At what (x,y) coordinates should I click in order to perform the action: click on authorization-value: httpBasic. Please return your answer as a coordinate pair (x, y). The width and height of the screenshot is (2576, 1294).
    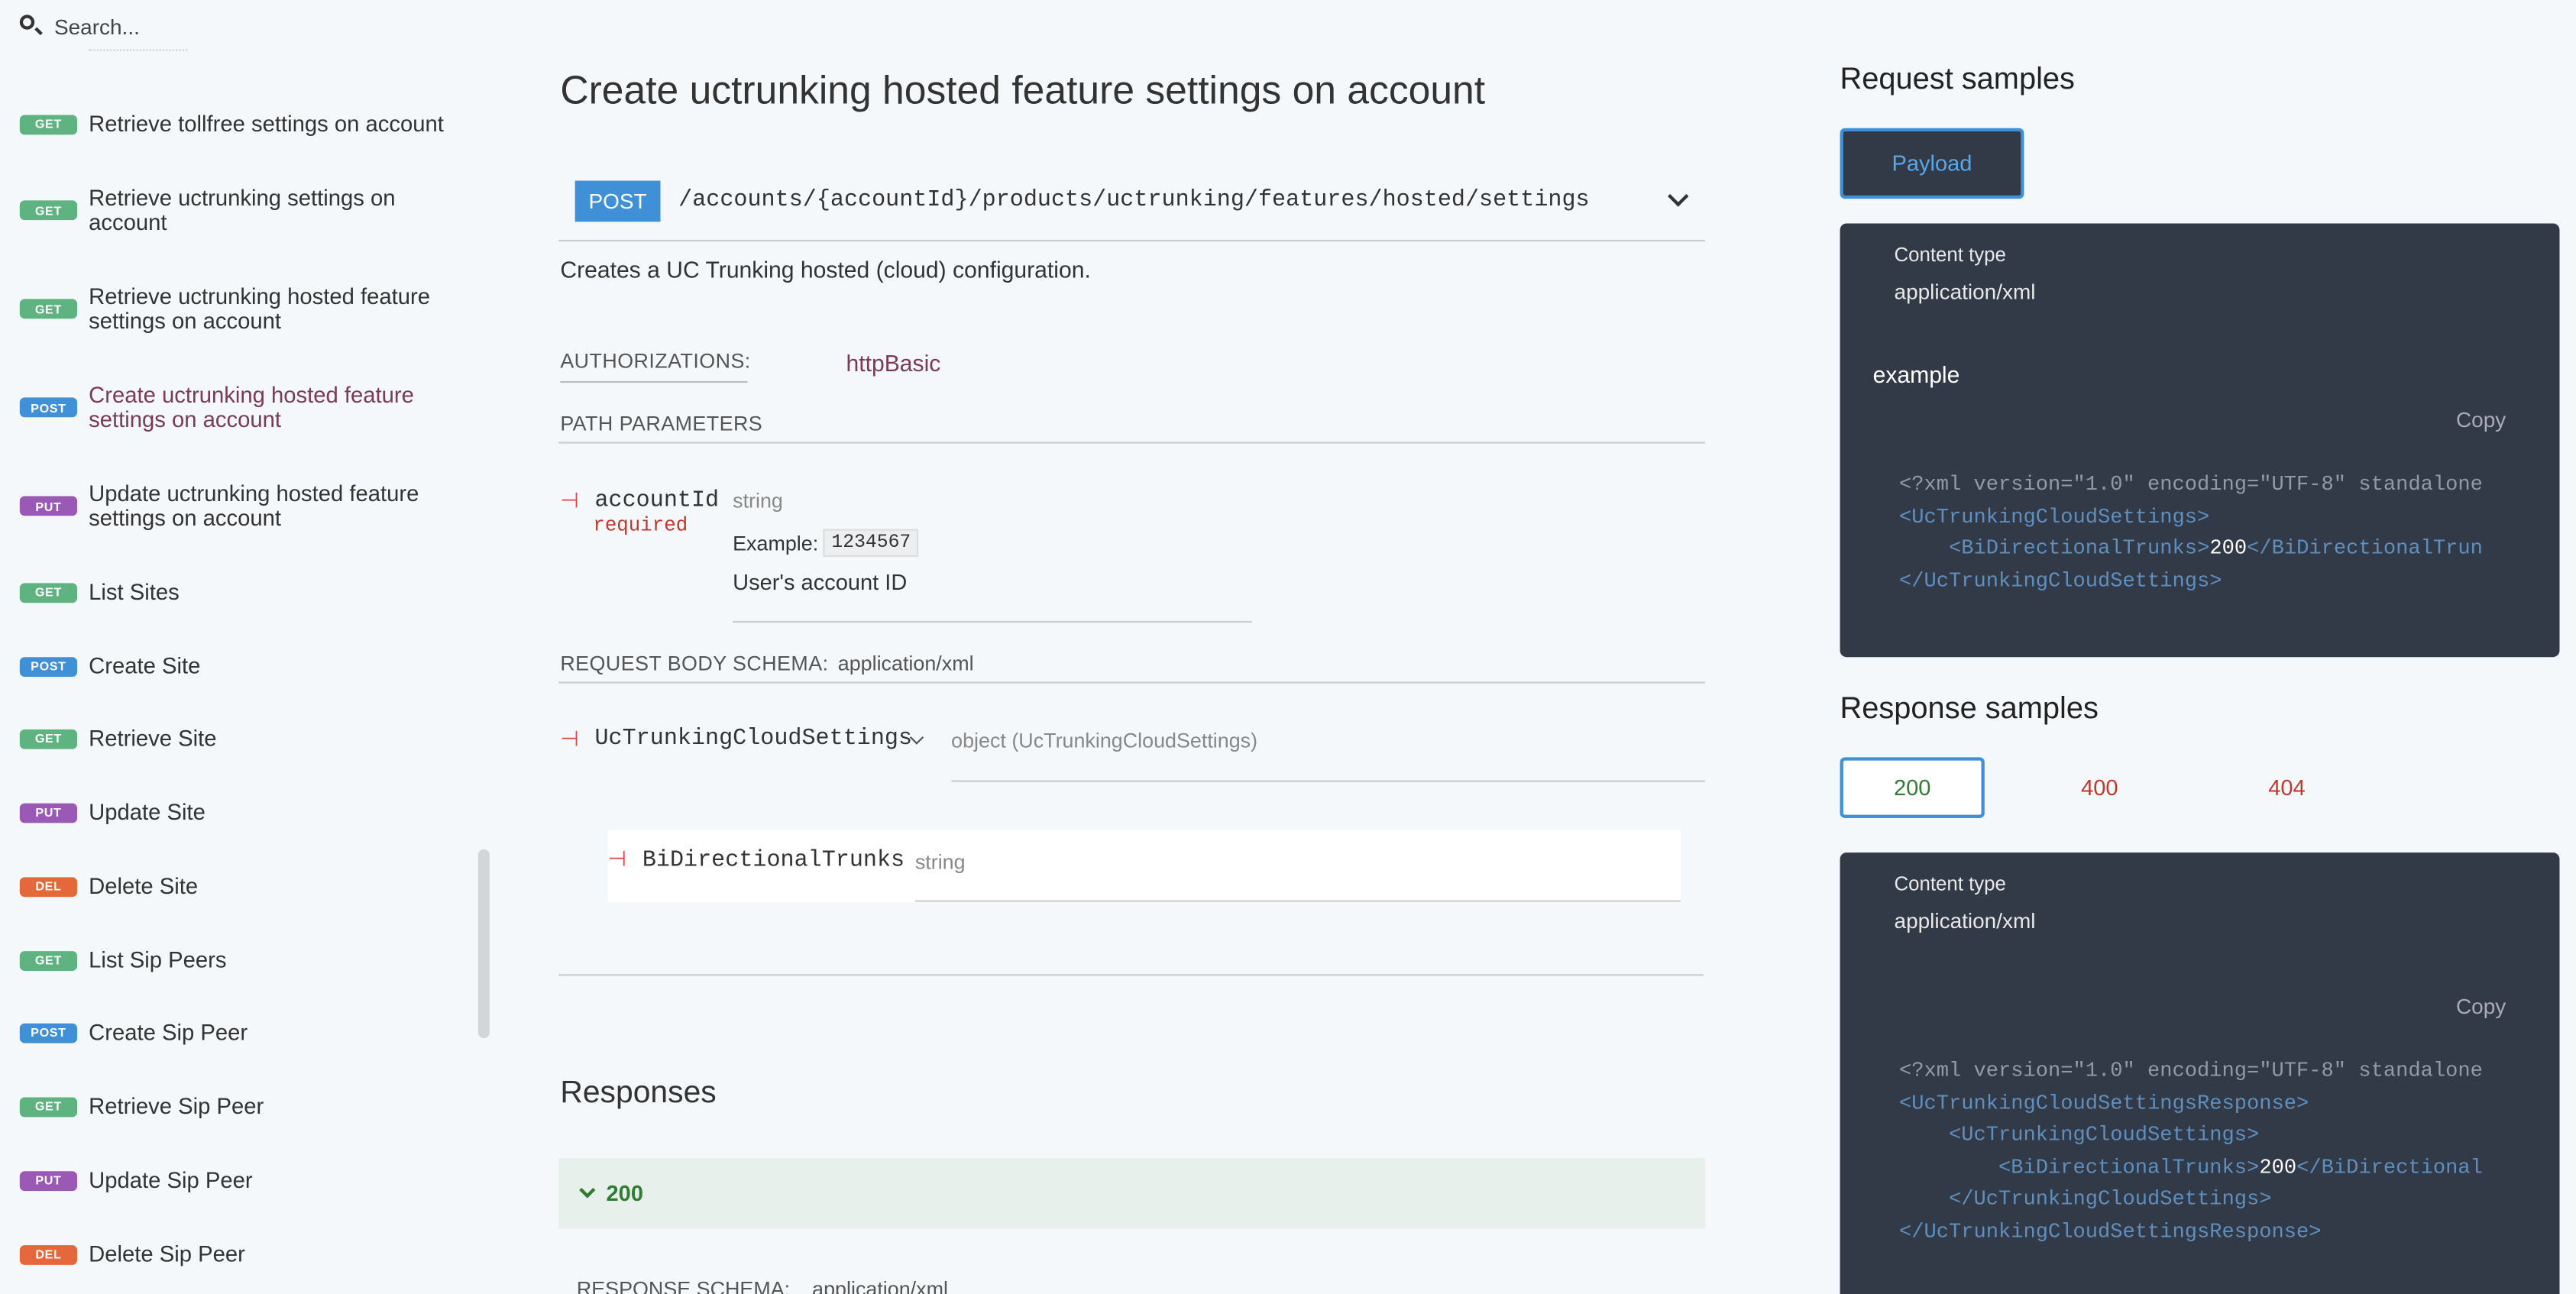
    Looking at the image, I should click on (893, 363).